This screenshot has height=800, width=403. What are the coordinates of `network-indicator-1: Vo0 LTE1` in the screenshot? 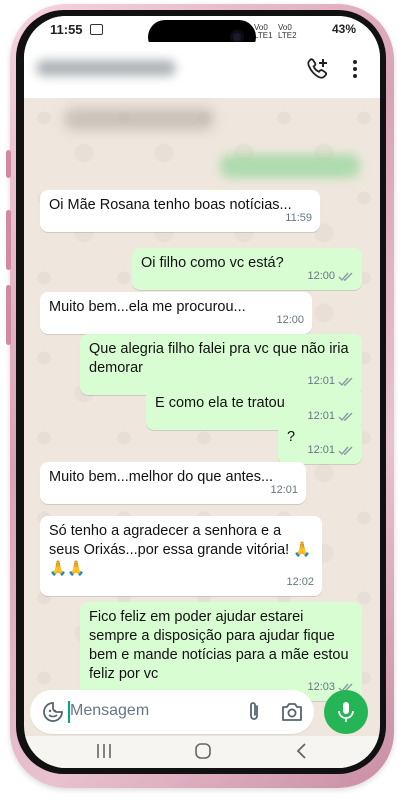 It's located at (263, 31).